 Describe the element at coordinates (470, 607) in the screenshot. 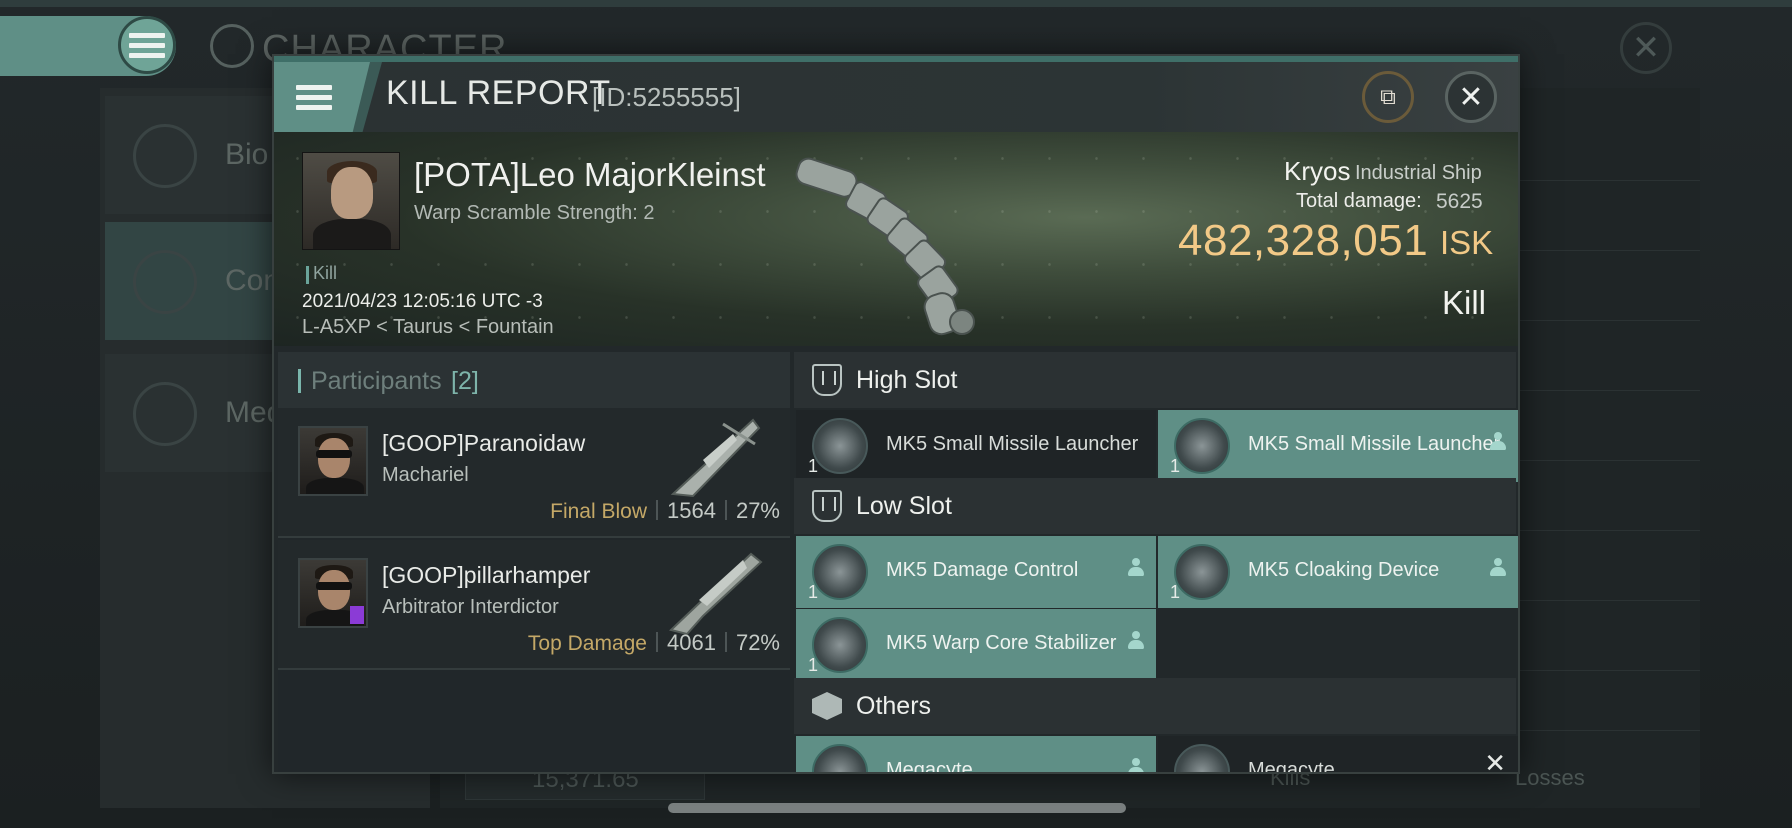

I see `participant-ship: Arbitrator Interdictor` at that location.